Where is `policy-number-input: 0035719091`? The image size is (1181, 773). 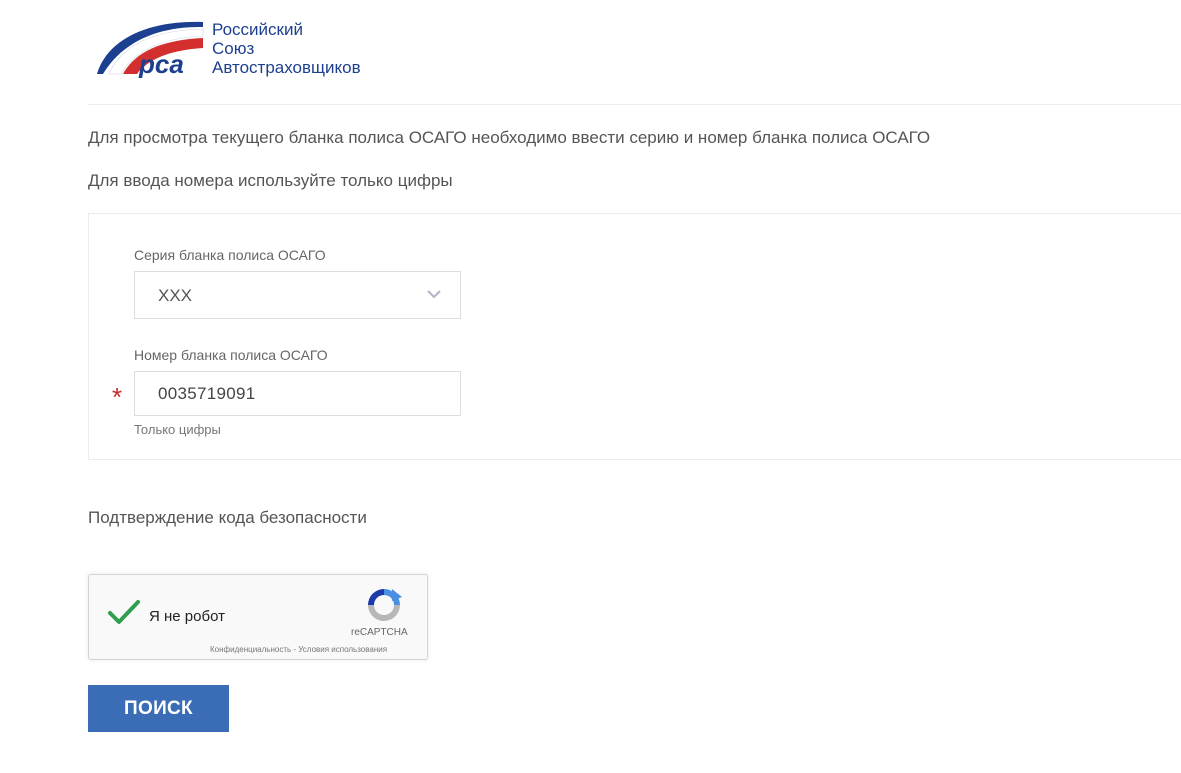 policy-number-input: 0035719091 is located at coordinates (297, 393).